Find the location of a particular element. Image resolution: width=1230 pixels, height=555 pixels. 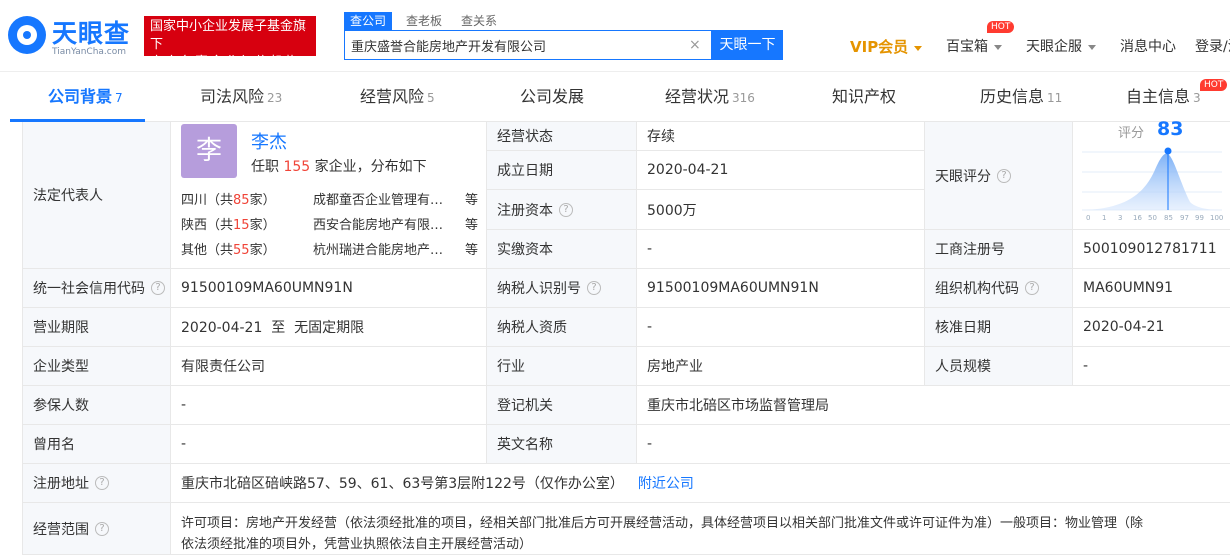

region-item: 其他（共55家） is located at coordinates (228, 248).